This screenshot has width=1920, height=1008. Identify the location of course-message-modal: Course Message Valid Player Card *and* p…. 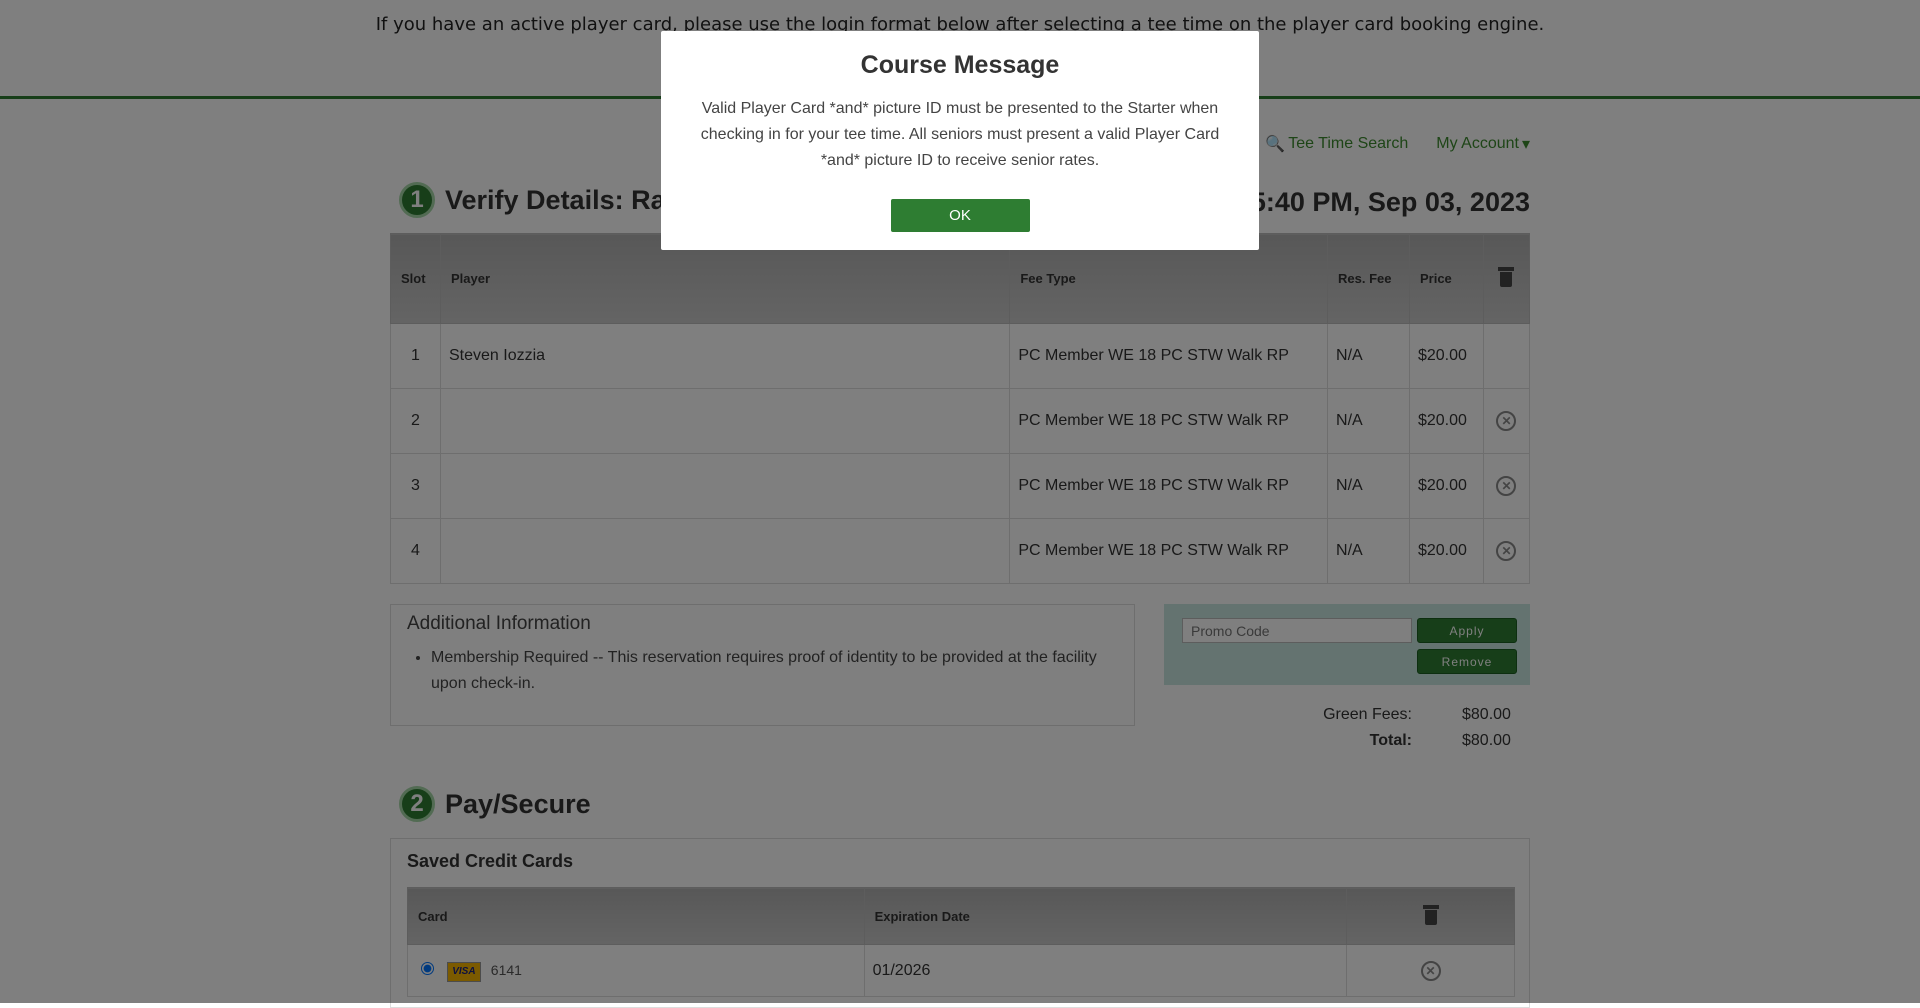
(960, 140).